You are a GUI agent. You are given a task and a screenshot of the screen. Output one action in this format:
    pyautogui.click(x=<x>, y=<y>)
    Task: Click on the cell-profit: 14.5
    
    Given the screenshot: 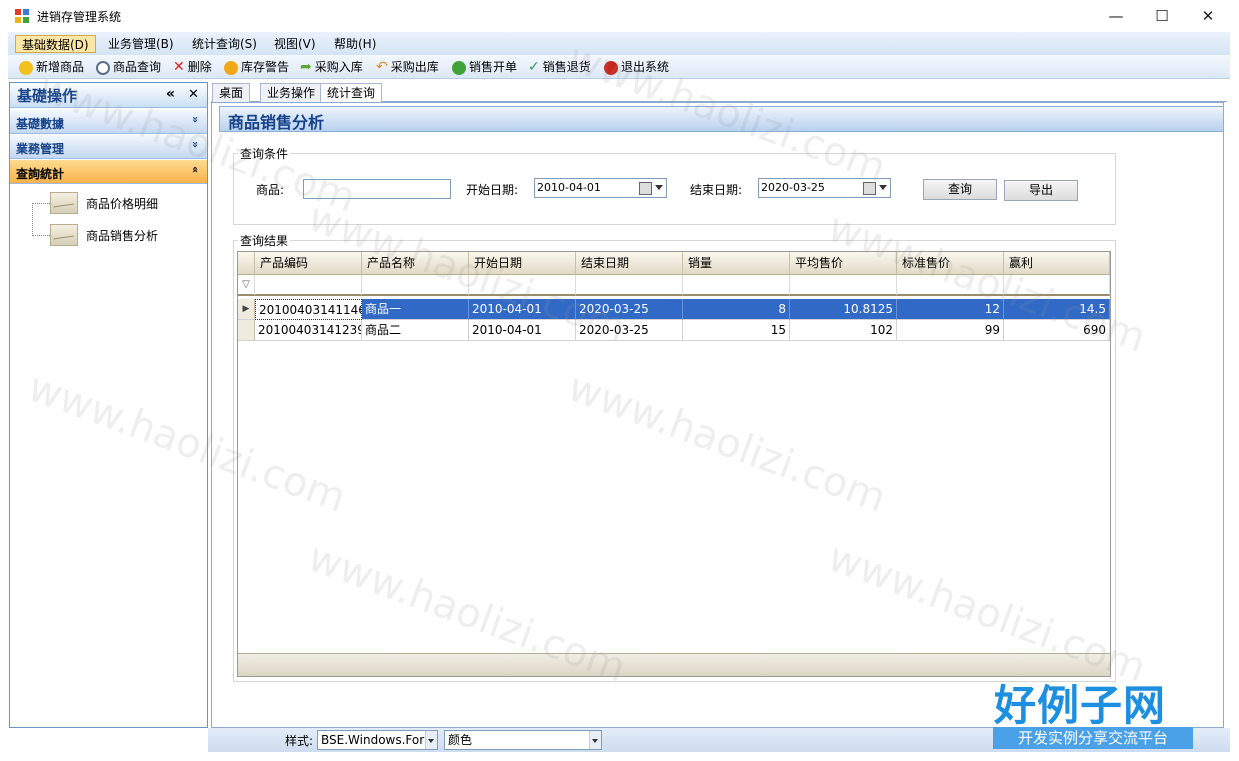 What is the action you would take?
    pyautogui.click(x=1057, y=309)
    